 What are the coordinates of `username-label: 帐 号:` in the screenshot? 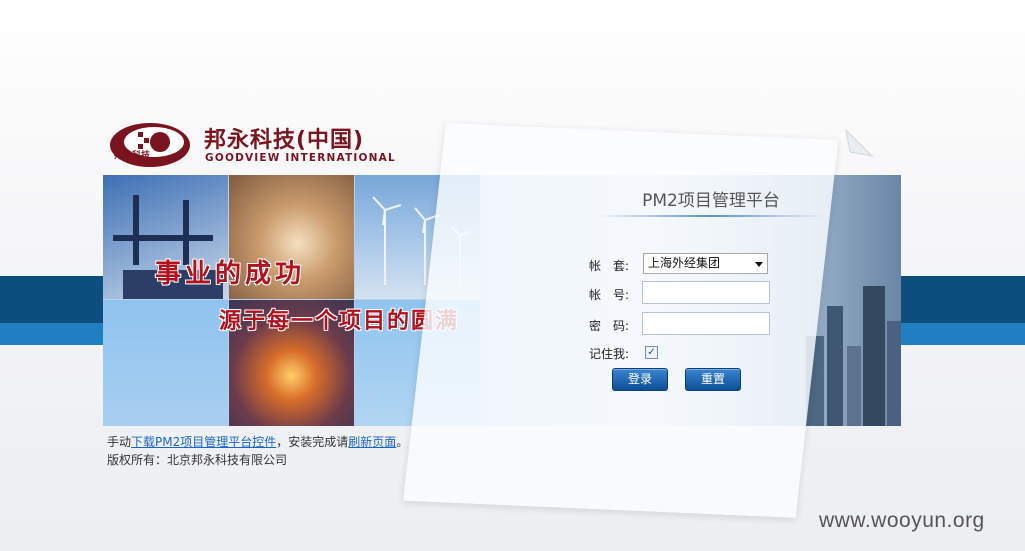 It's located at (609, 295).